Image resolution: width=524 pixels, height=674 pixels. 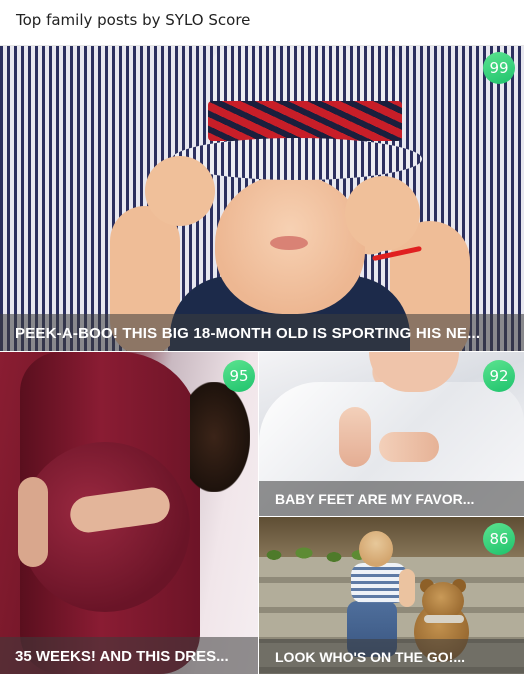 I want to click on baby-lips, so click(x=289, y=243).